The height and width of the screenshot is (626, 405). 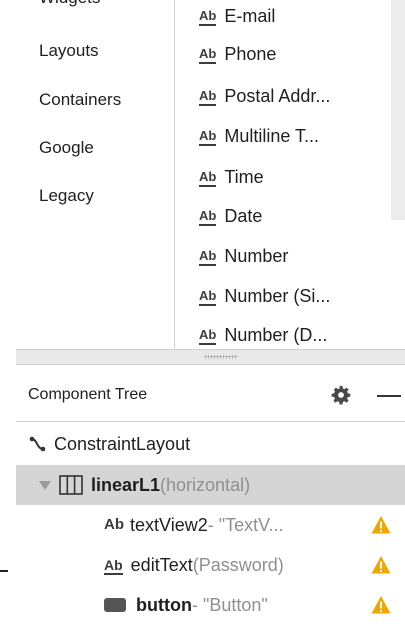 I want to click on gear-icon, so click(x=341, y=395).